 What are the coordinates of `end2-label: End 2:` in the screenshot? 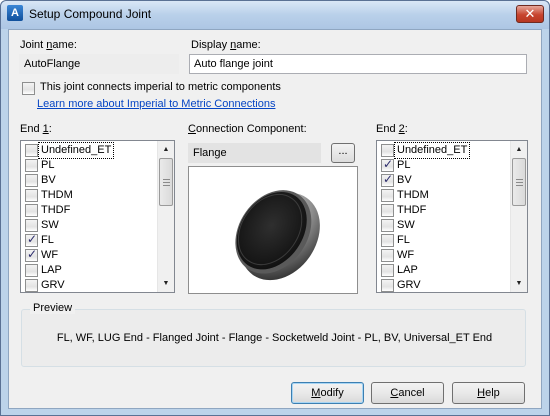 It's located at (392, 129).